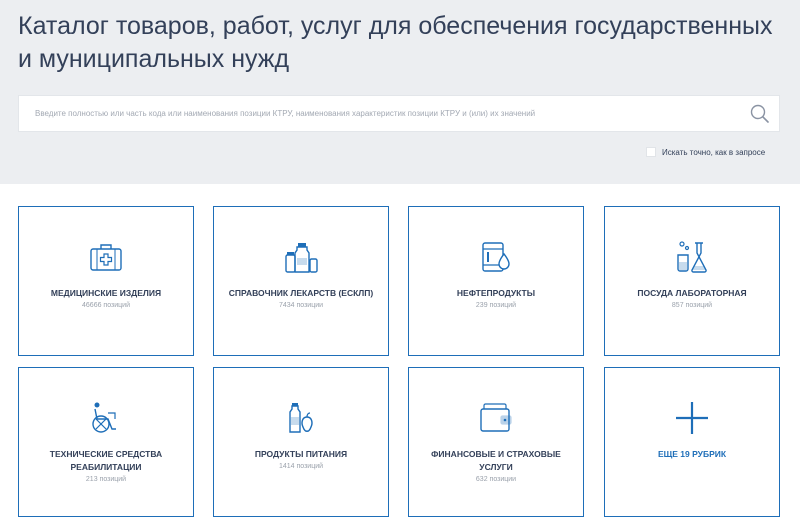  What do you see at coordinates (692, 454) in the screenshot?
I see `more-categories-label: ЕЩЕ 19 РУБРИК` at bounding box center [692, 454].